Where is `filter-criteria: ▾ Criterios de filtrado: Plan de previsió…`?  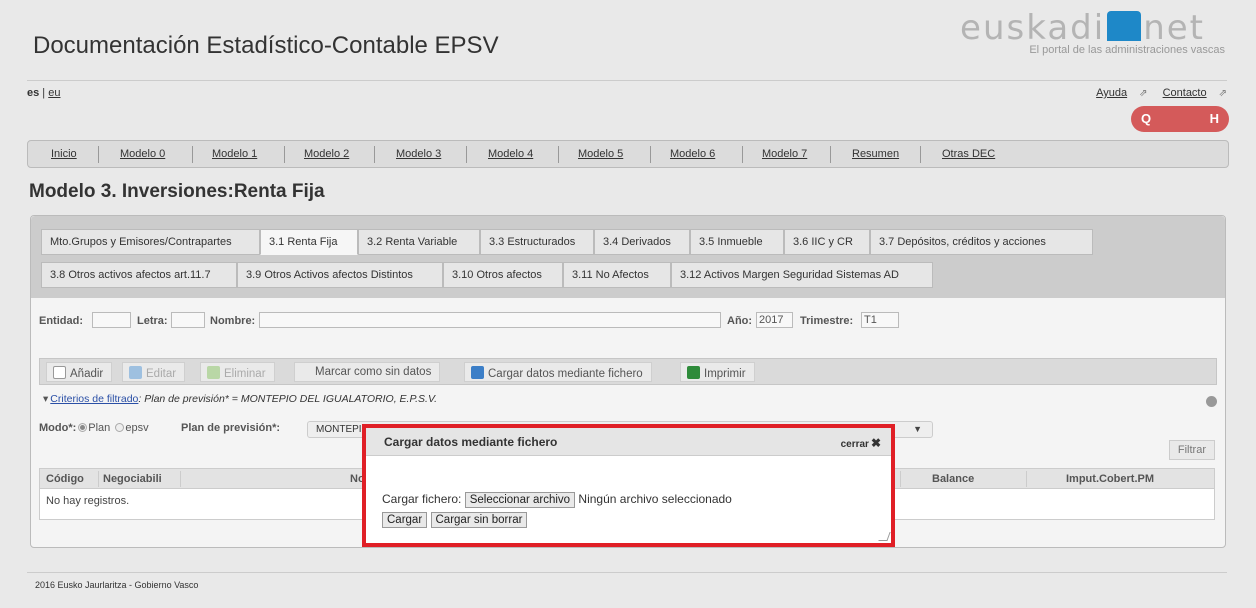
filter-criteria: ▾ Criterios de filtrado: Plan de previsió… is located at coordinates (240, 399).